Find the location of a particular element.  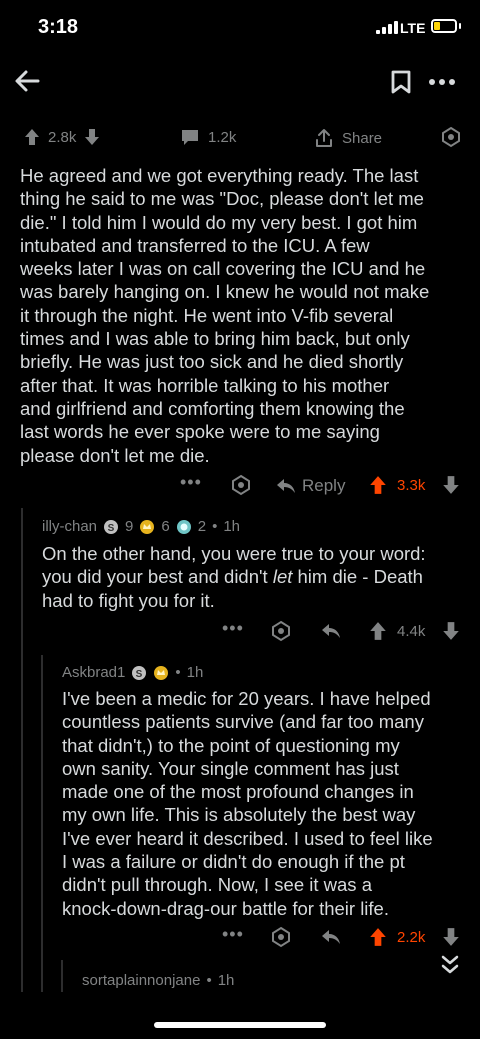

reply1-meta: illy-chan S 9 6 2 • 1h is located at coordinates (141, 526).